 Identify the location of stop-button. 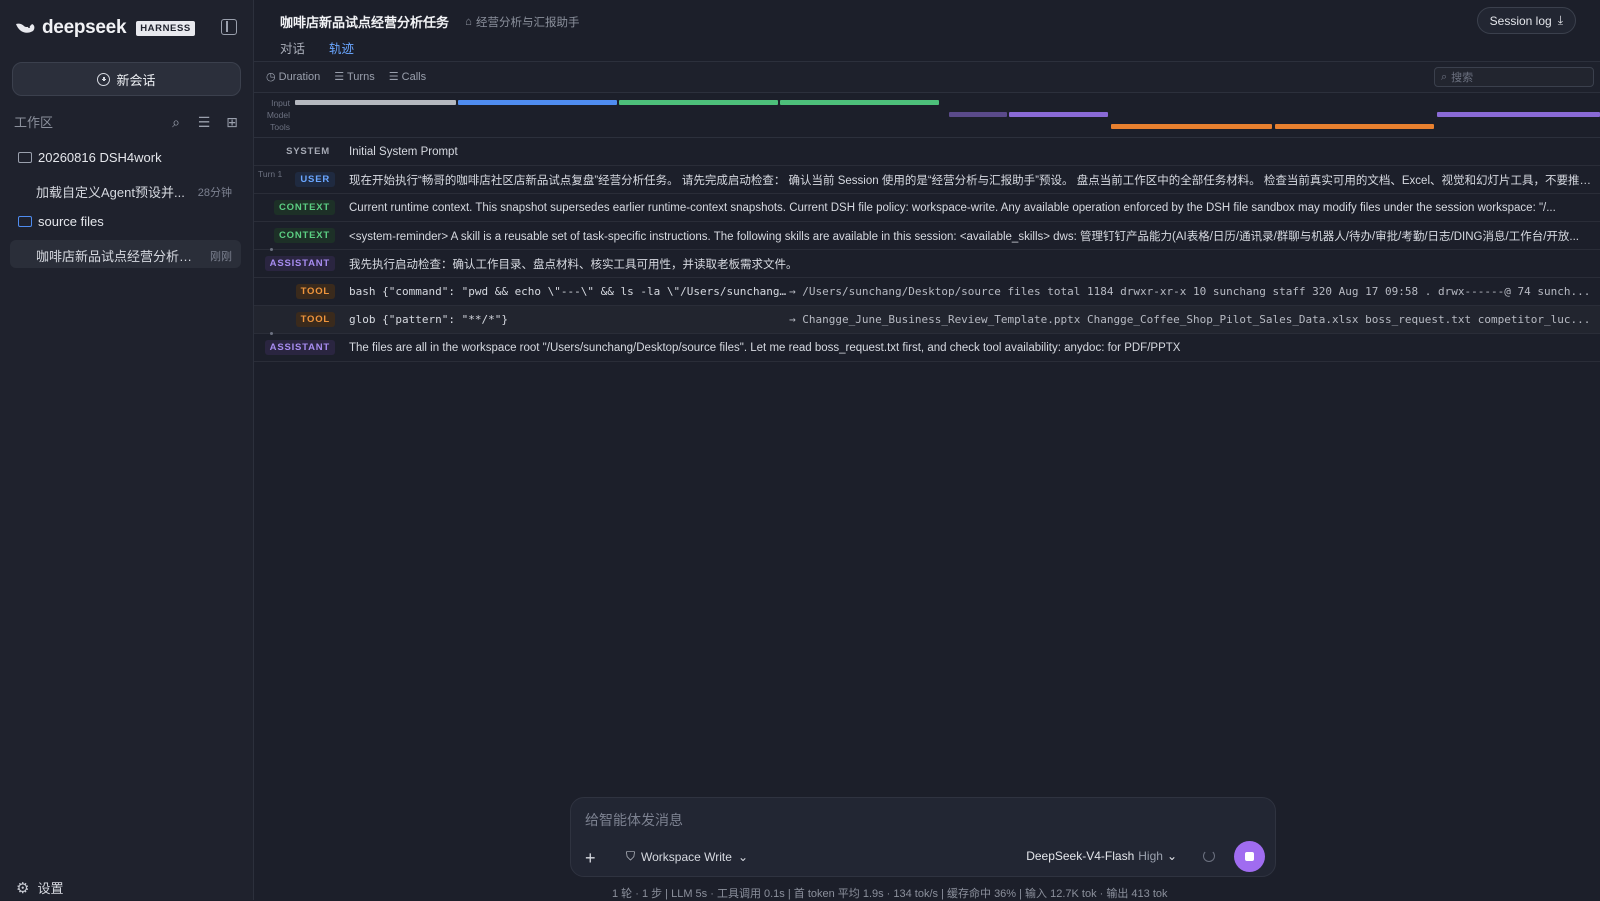
(1249, 856).